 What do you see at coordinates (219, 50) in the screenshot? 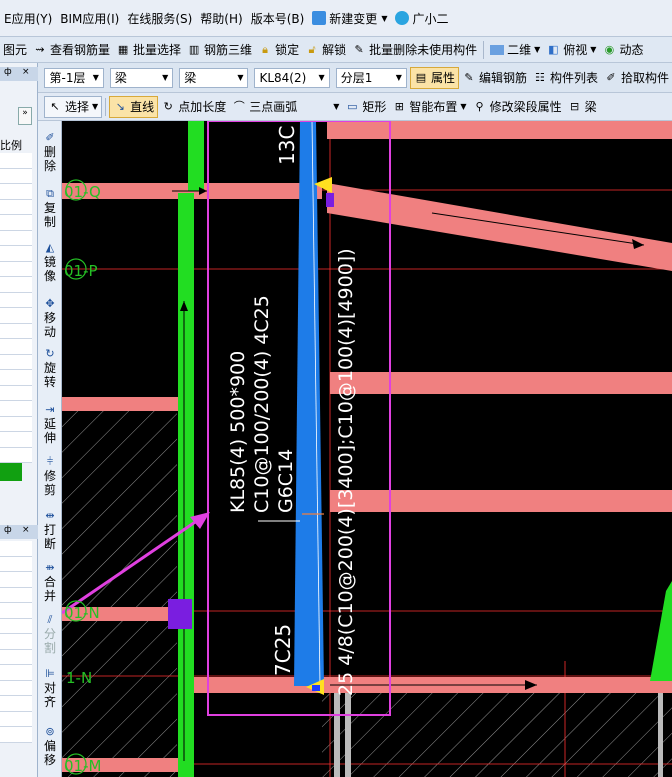
I see `rebar-3d-button: ▥ 钢筋三维` at bounding box center [219, 50].